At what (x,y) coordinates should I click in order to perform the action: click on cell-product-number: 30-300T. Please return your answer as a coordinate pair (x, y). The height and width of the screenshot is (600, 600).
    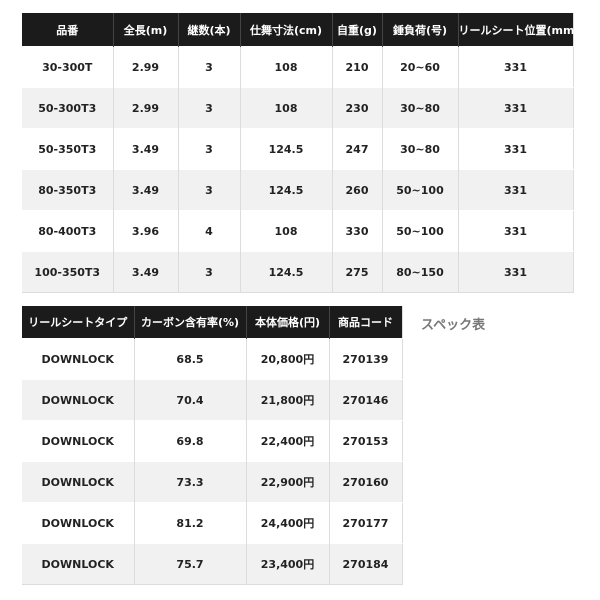
    Looking at the image, I should click on (67, 67).